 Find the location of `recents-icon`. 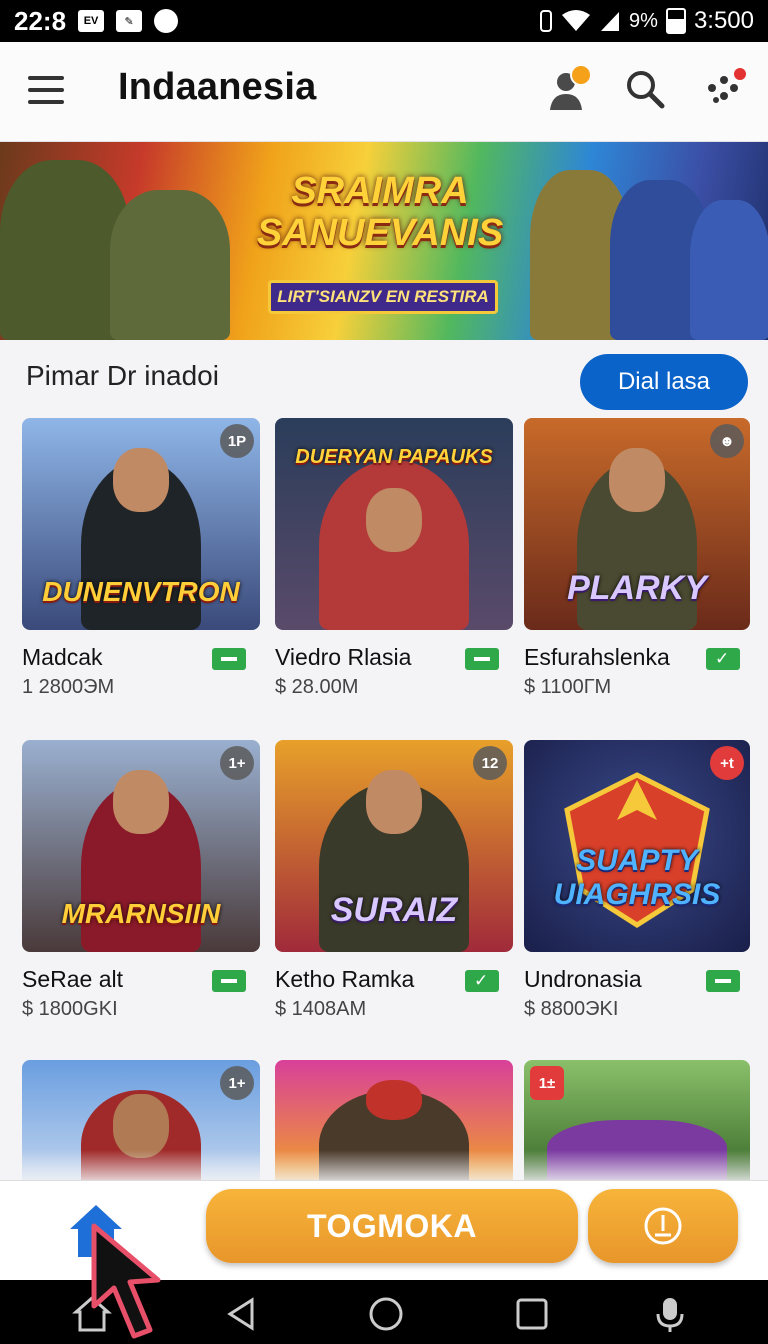

recents-icon is located at coordinates (532, 1314).